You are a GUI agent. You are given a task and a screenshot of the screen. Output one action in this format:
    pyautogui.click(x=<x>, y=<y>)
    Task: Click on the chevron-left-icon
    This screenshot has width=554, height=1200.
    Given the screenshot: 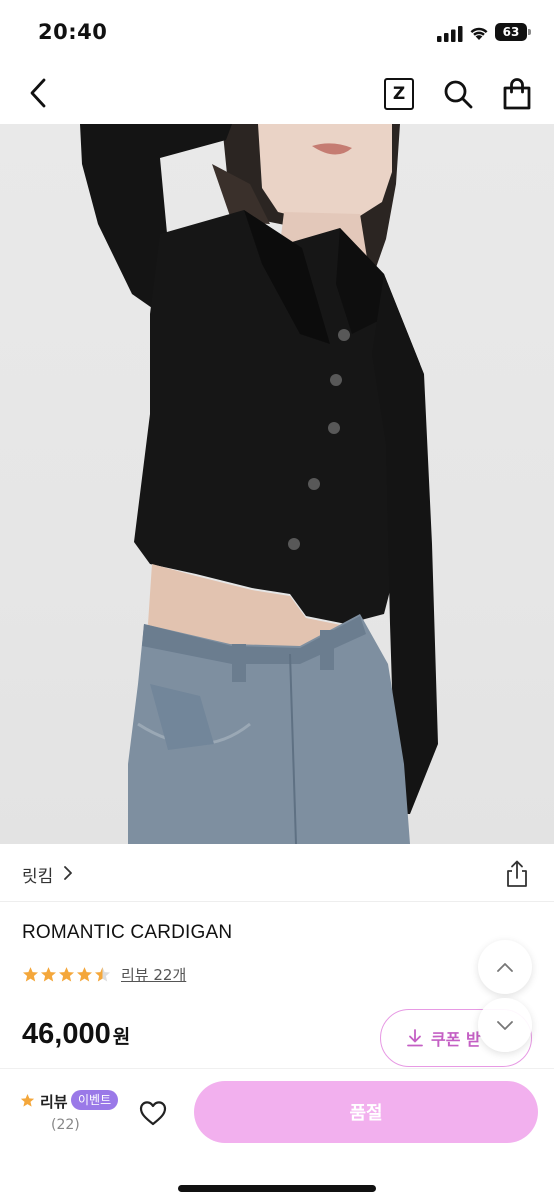 What is the action you would take?
    pyautogui.click(x=38, y=93)
    